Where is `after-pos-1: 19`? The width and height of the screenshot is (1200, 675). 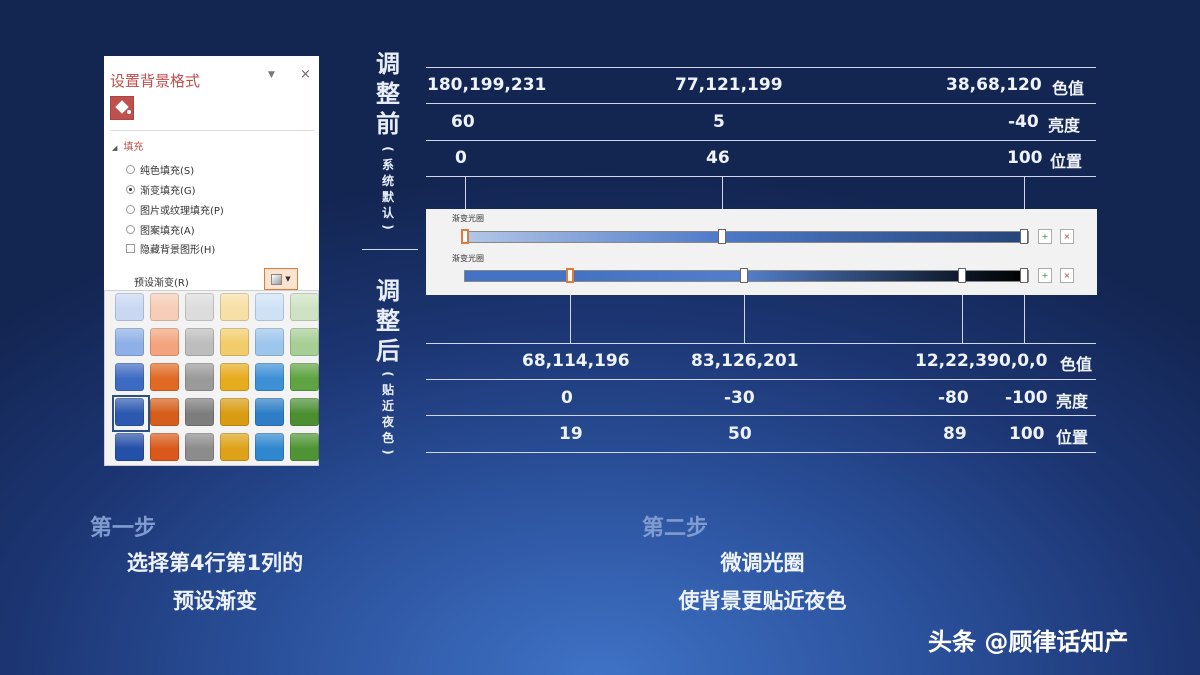
after-pos-1: 19 is located at coordinates (571, 434).